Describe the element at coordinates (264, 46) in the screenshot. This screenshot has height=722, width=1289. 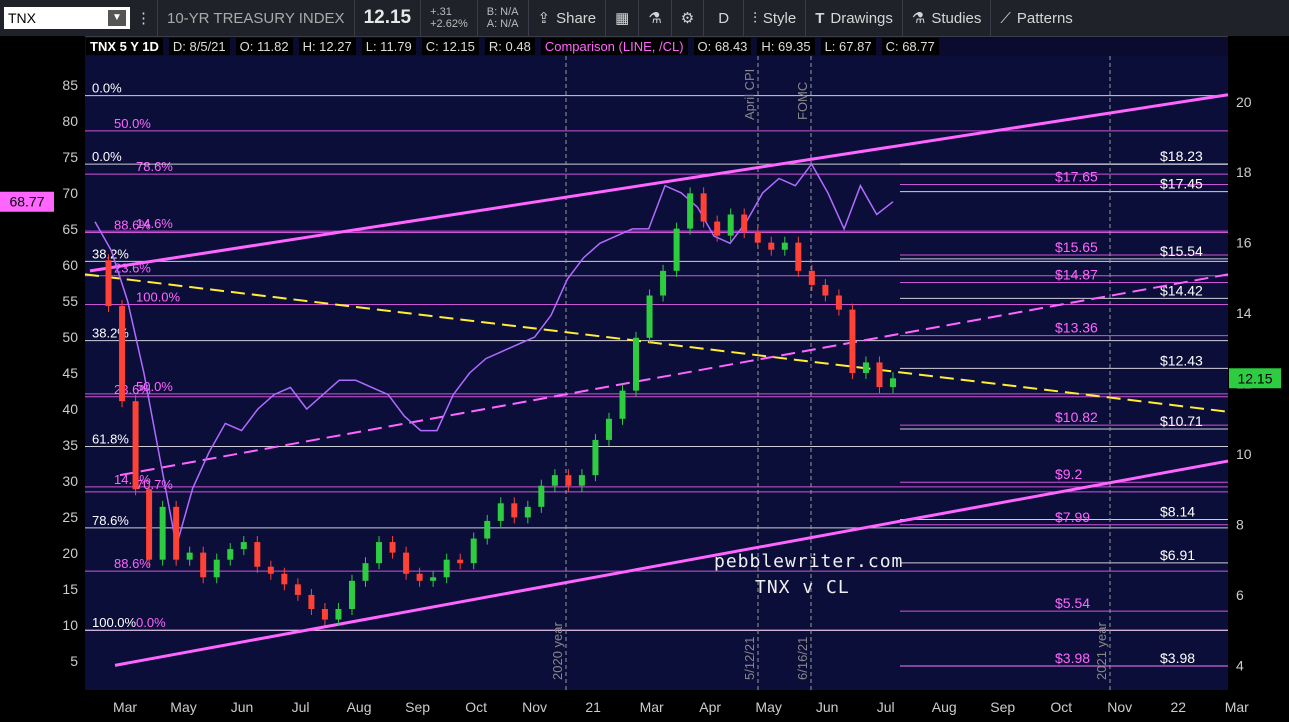
I see `legend-open: O: 11.82` at that location.